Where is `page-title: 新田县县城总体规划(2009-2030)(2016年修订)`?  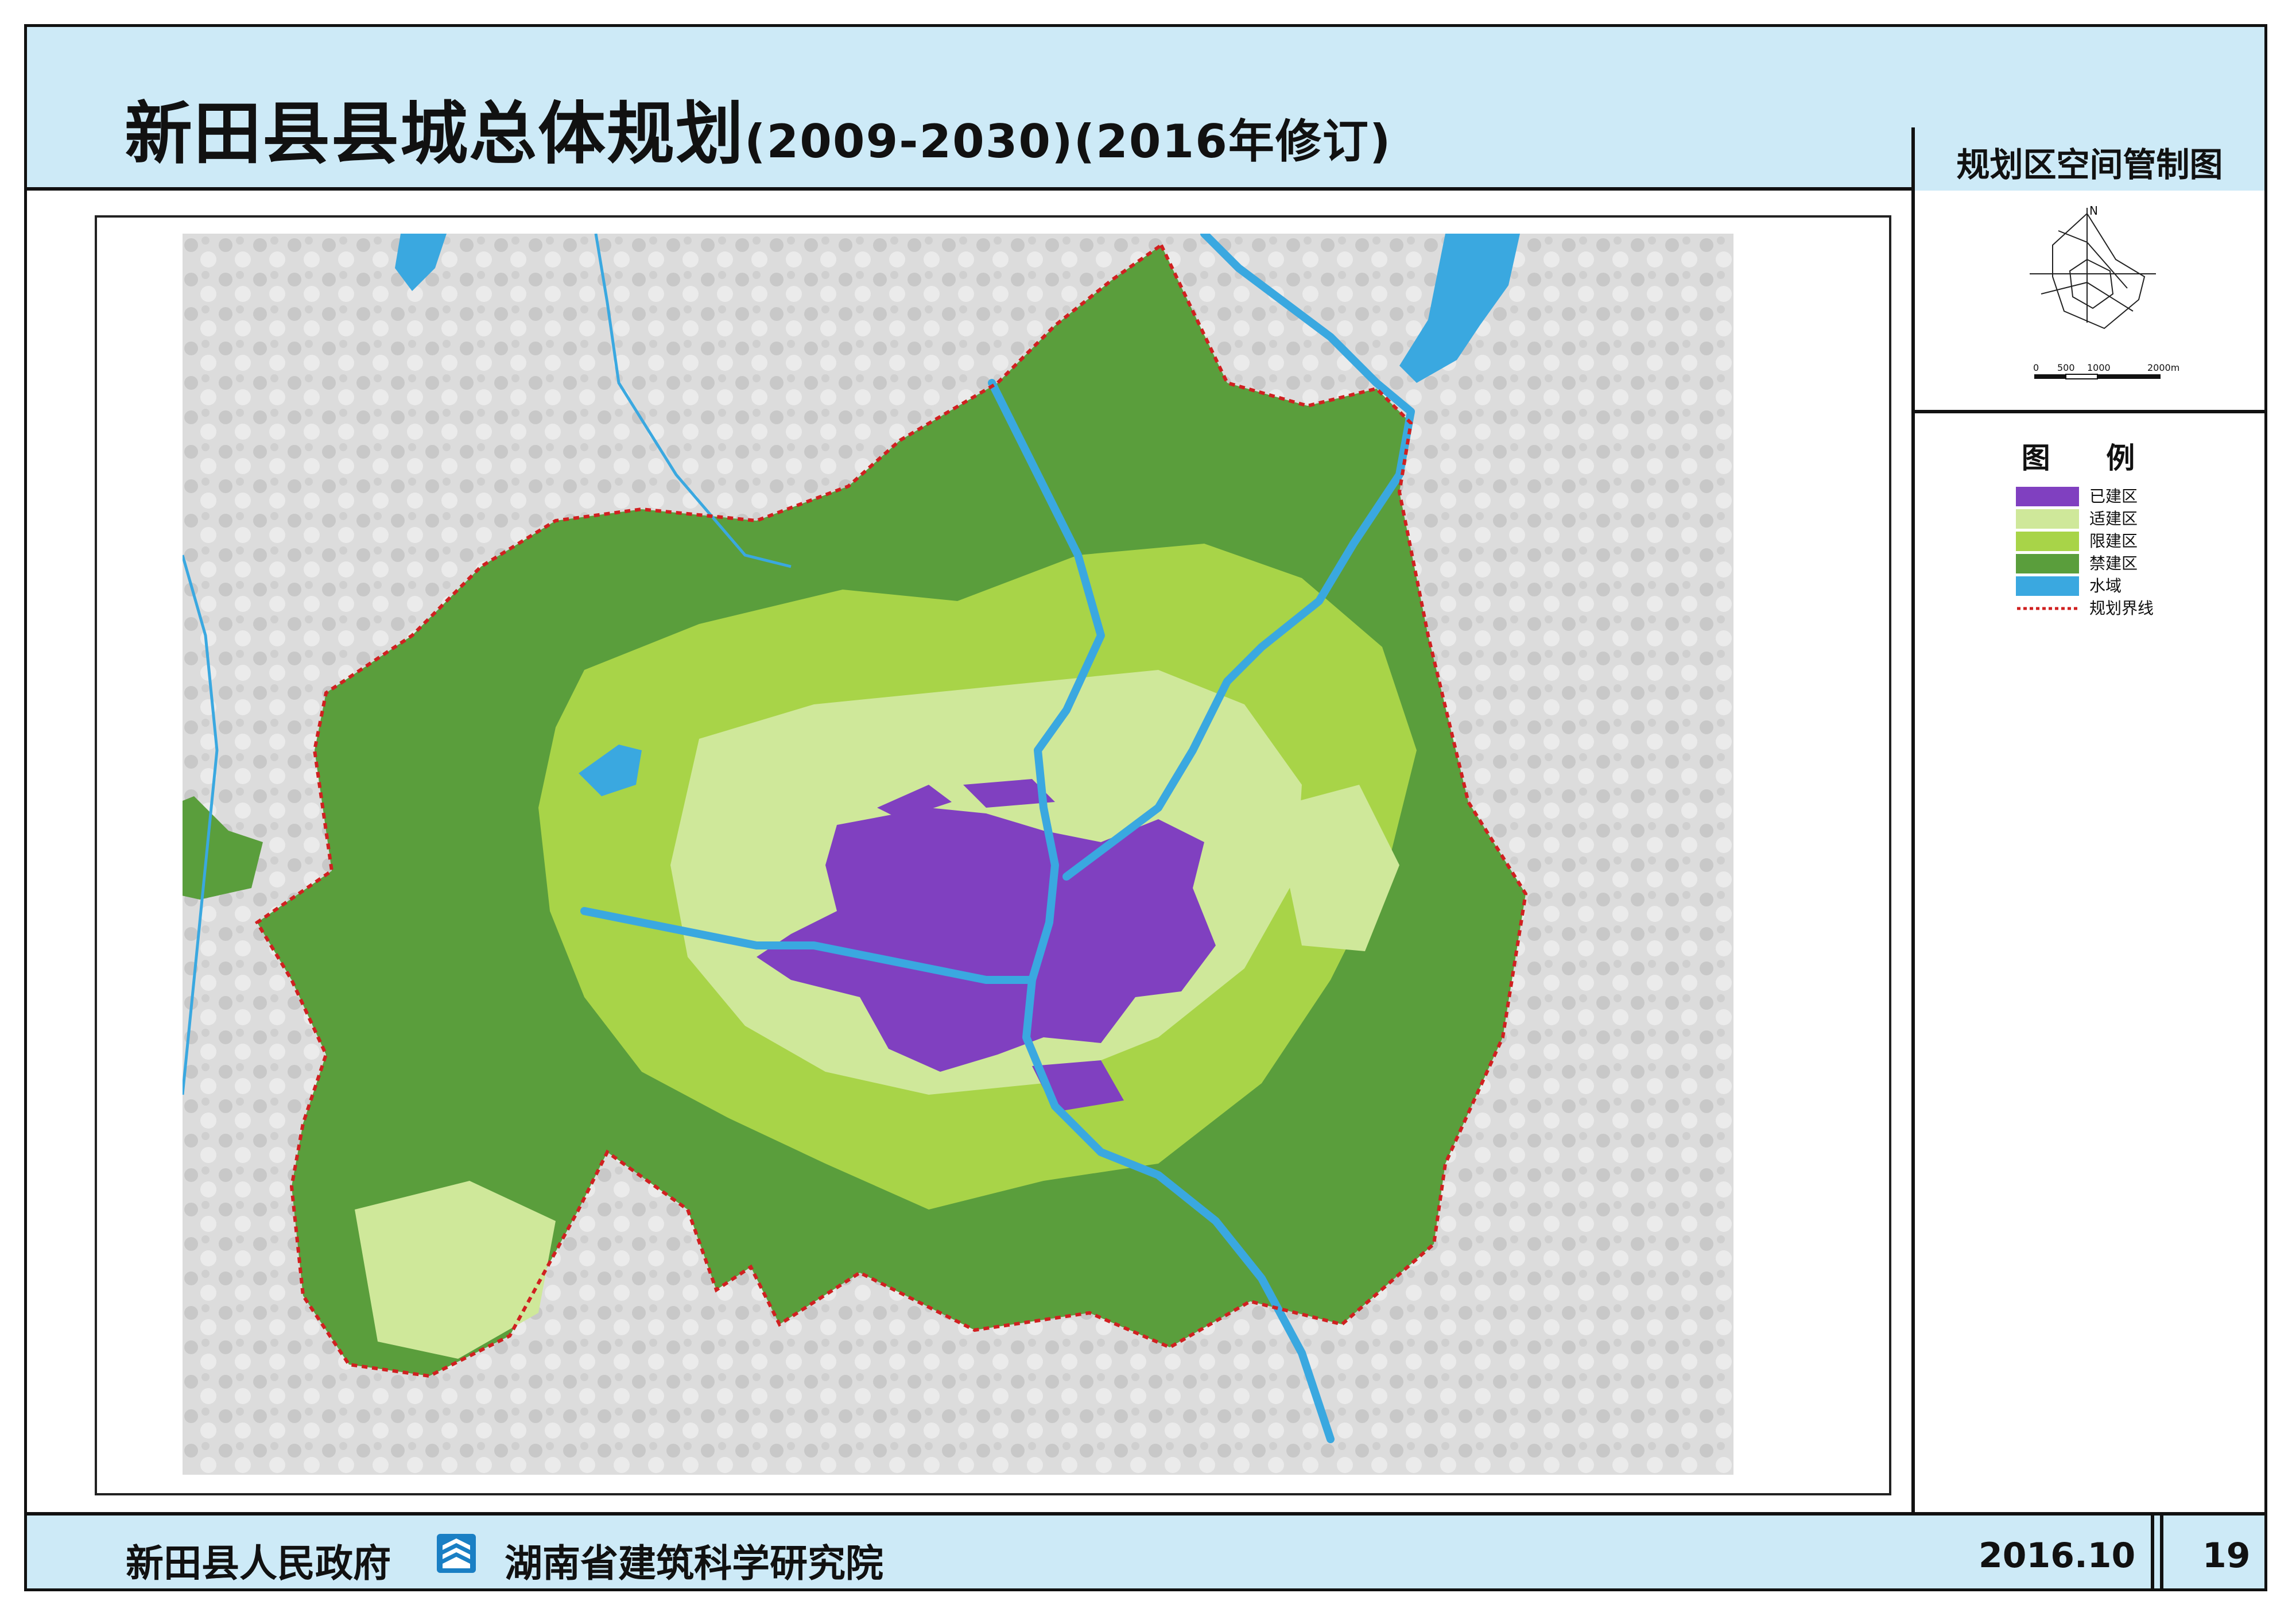
page-title: 新田县县城总体规划(2009-2030)(2016年修订) is located at coordinates (758, 128).